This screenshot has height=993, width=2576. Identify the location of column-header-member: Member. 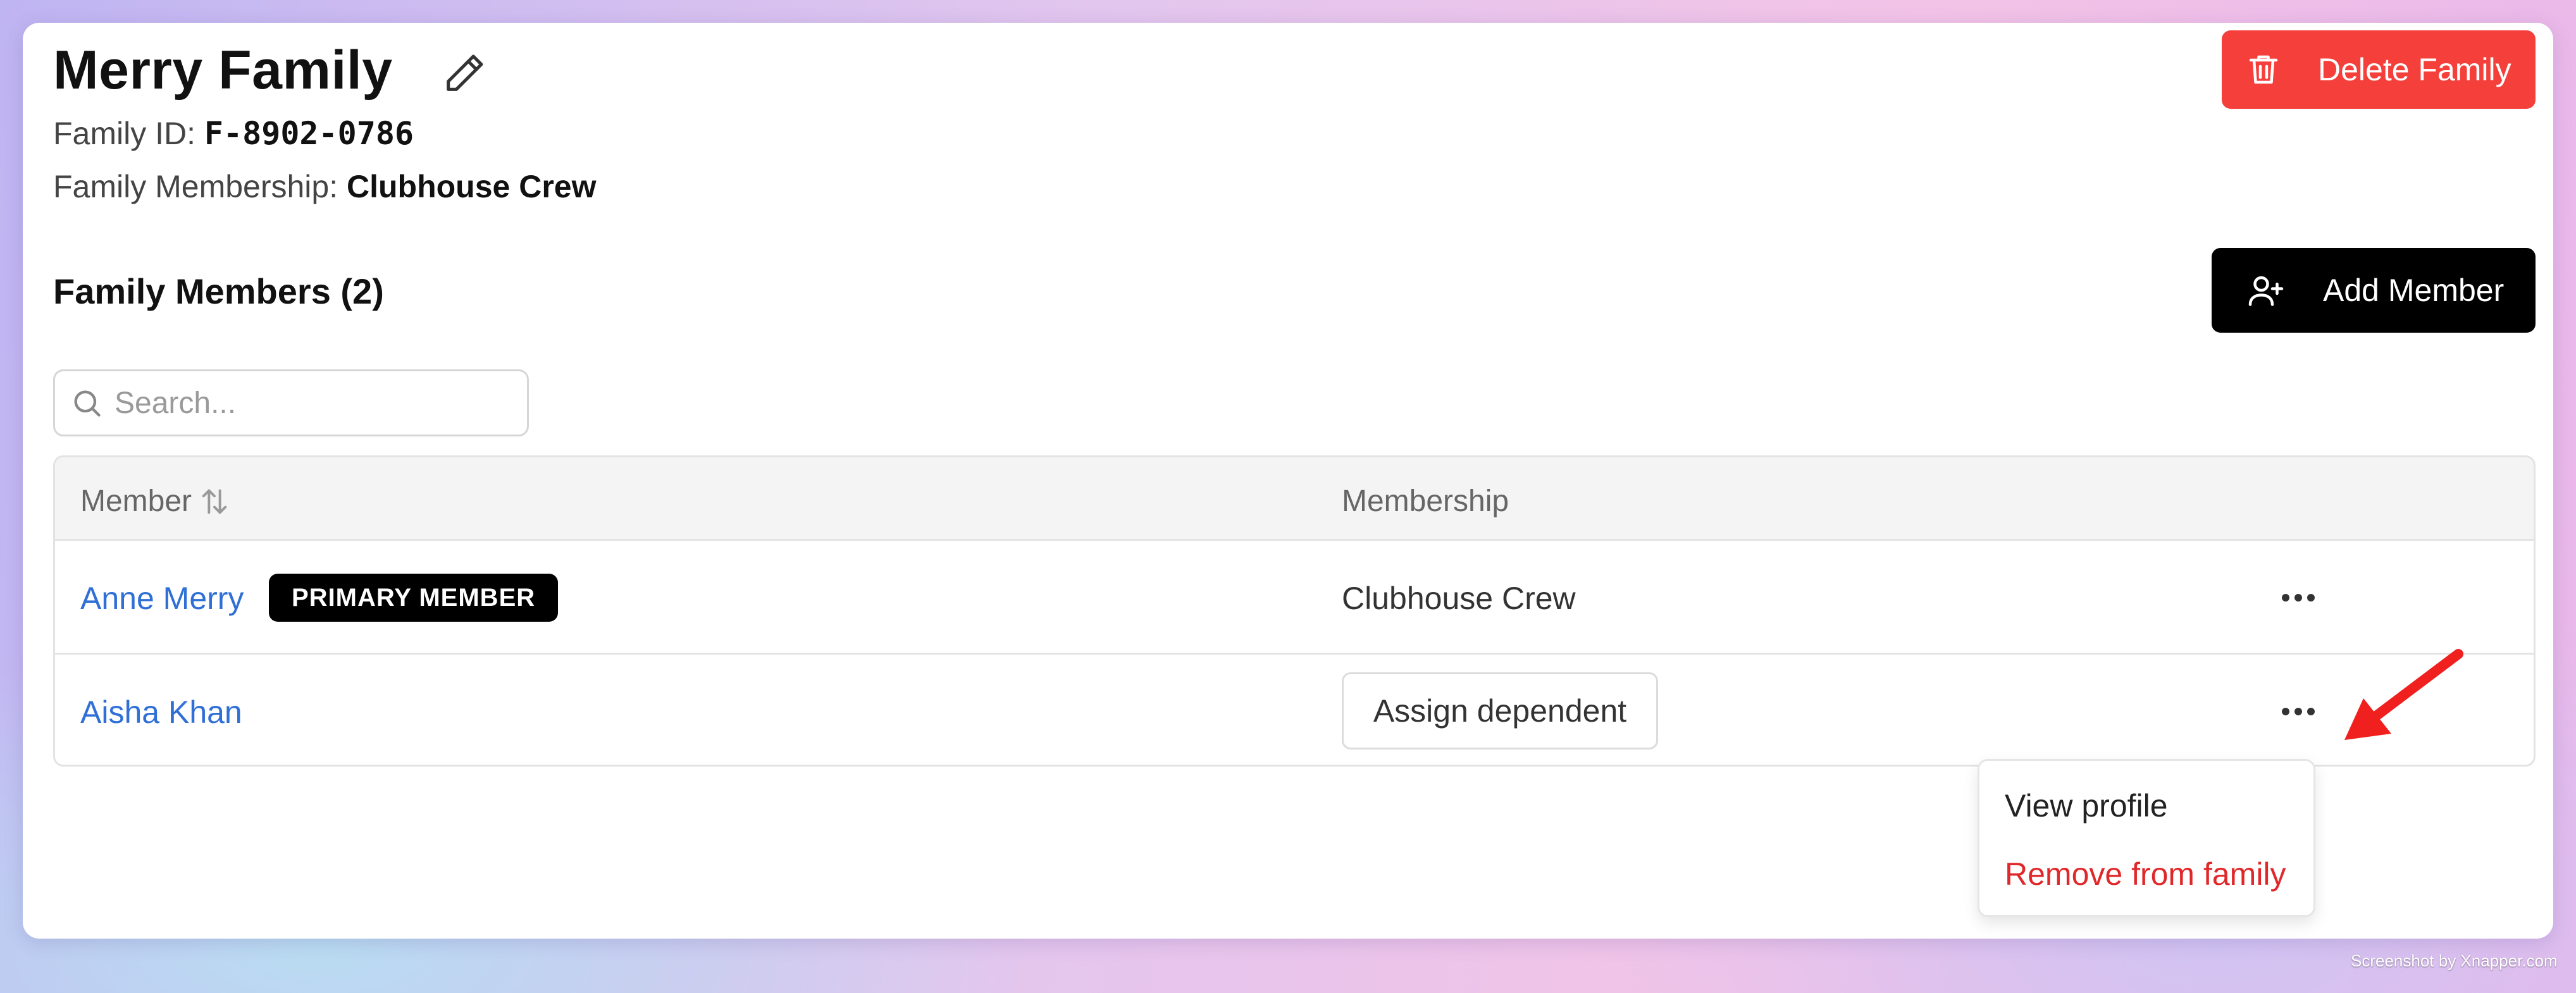
(155, 501).